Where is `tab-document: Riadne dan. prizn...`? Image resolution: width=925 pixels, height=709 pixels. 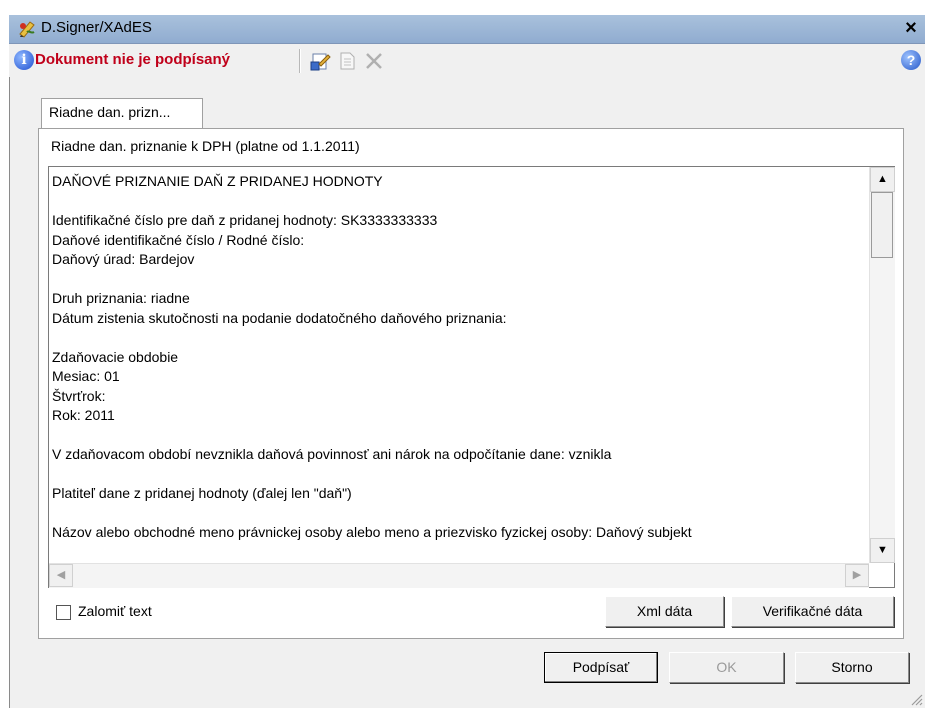 tab-document: Riadne dan. prizn... is located at coordinates (122, 113).